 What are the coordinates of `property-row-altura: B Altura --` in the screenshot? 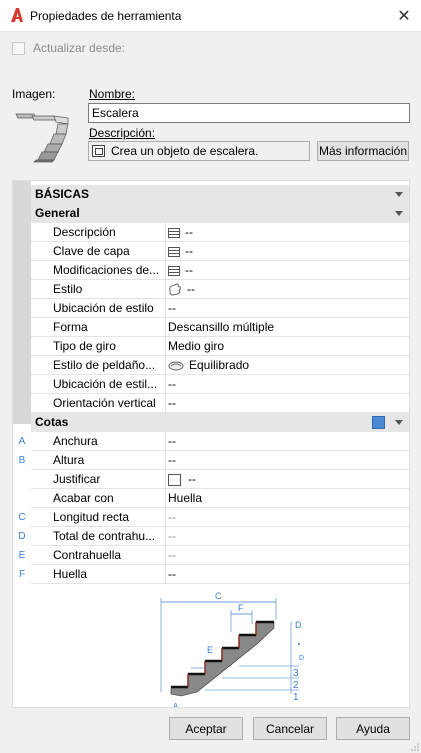 It's located at (214, 460).